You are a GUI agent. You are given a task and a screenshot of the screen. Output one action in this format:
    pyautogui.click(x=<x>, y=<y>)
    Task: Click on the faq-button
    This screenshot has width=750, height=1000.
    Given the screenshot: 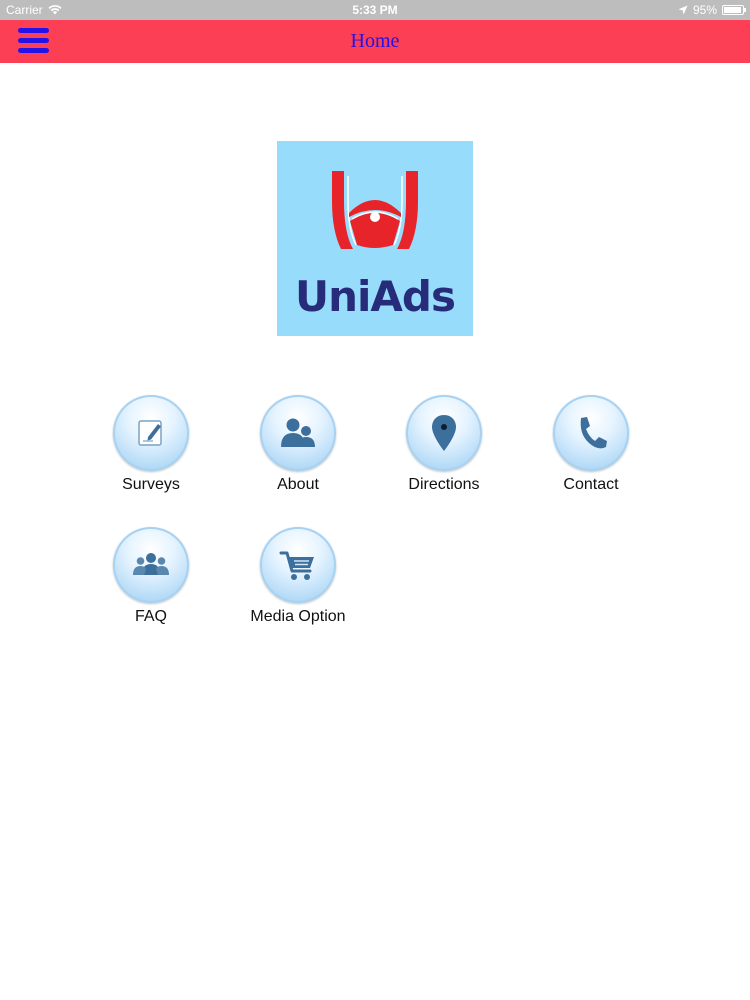 What is the action you would take?
    pyautogui.click(x=151, y=565)
    